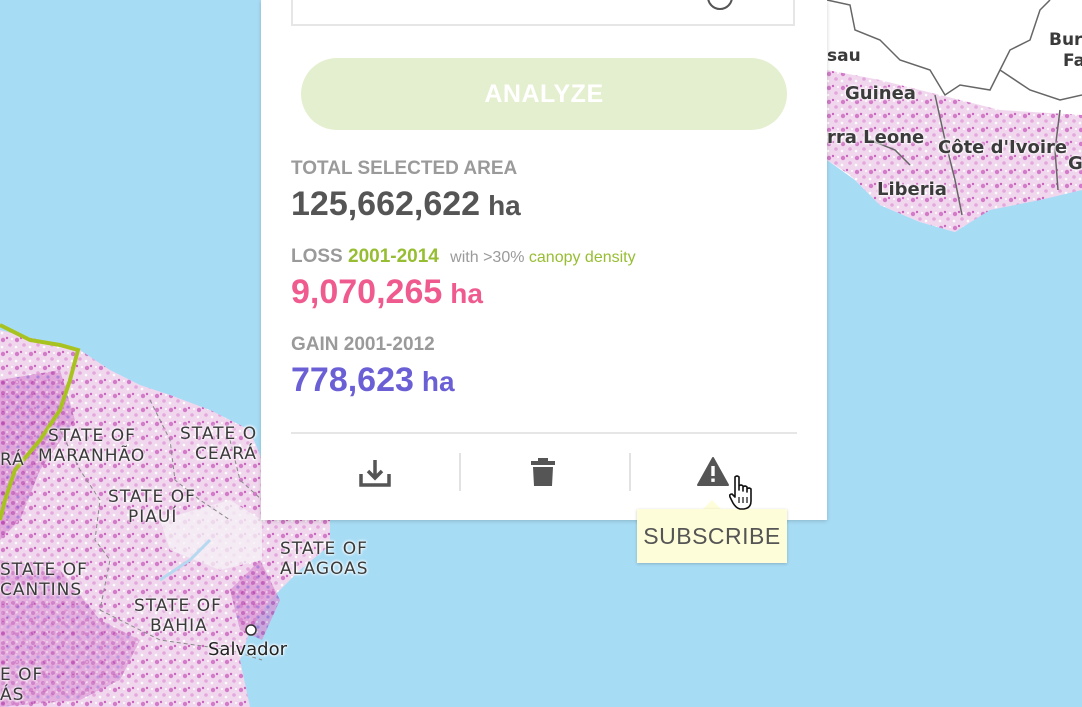 The height and width of the screenshot is (707, 1082). Describe the element at coordinates (92, 436) in the screenshot. I see `map-label-maranhao: STATE OF` at that location.